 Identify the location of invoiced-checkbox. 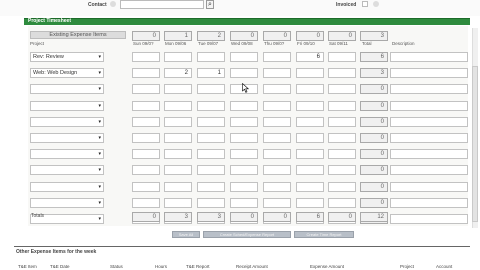
(365, 4).